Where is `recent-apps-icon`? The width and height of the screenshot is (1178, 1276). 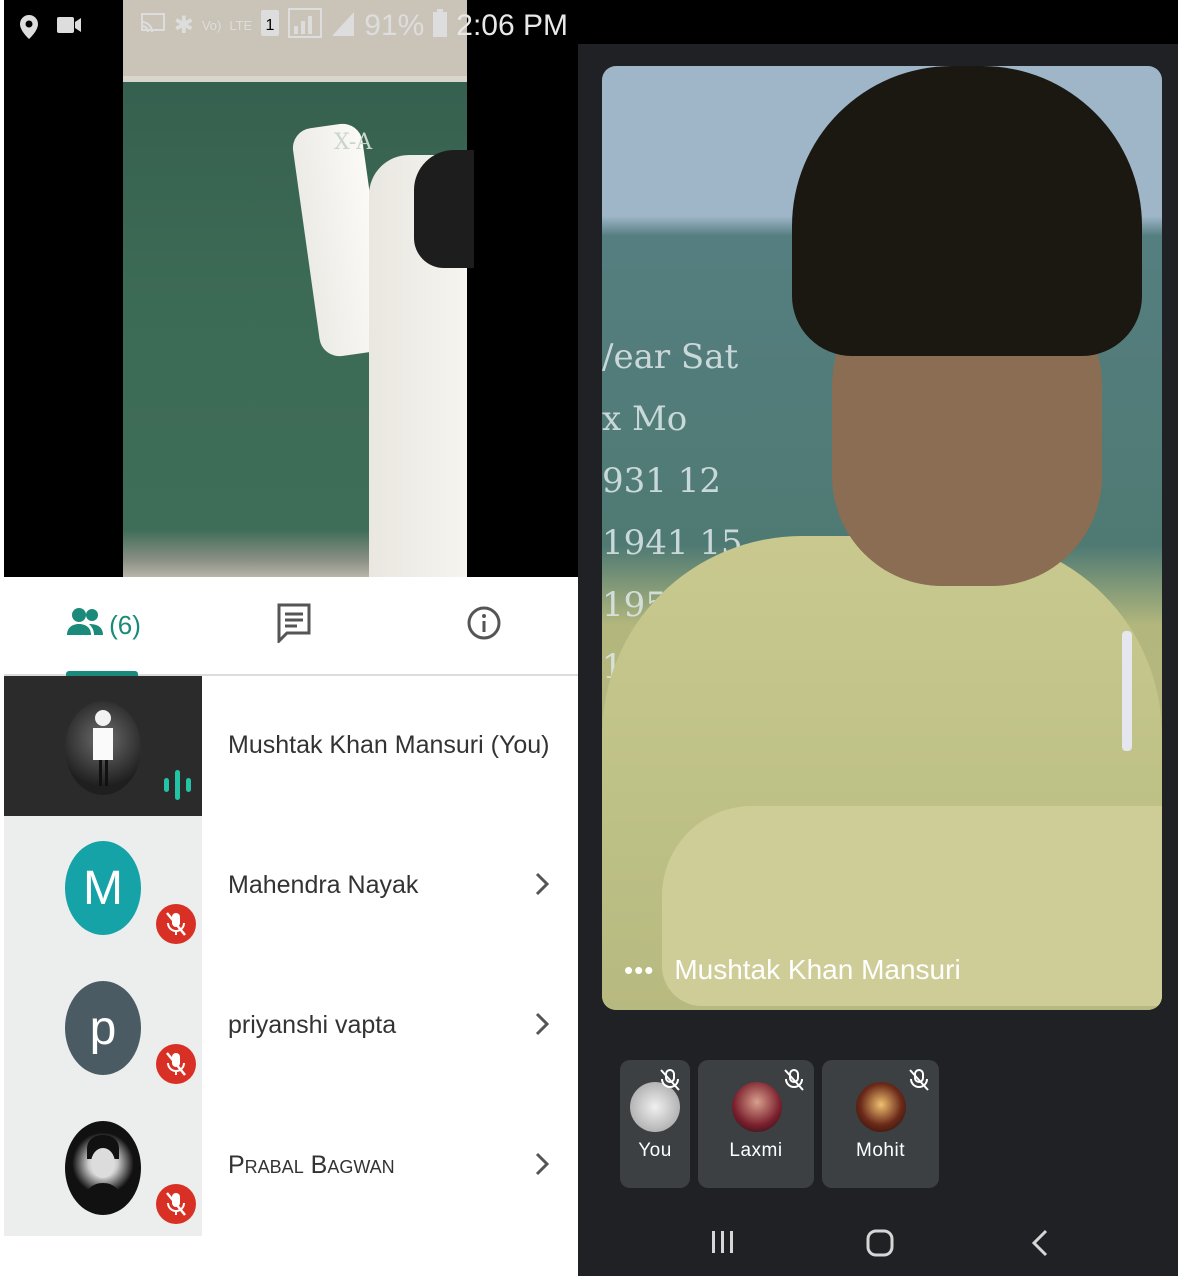 recent-apps-icon is located at coordinates (723, 1244).